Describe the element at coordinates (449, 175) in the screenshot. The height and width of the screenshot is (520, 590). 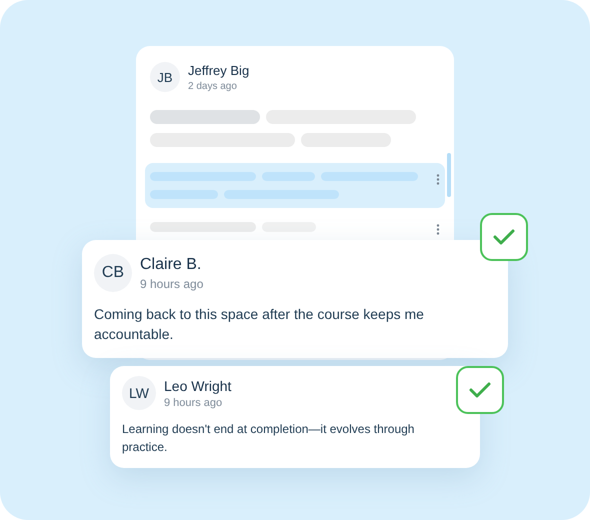
I see `scrollbar` at that location.